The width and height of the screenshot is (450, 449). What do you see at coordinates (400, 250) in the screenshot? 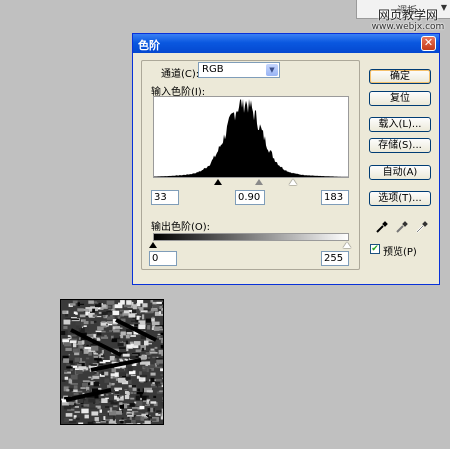
I see `preview-label: 预览(P)` at bounding box center [400, 250].